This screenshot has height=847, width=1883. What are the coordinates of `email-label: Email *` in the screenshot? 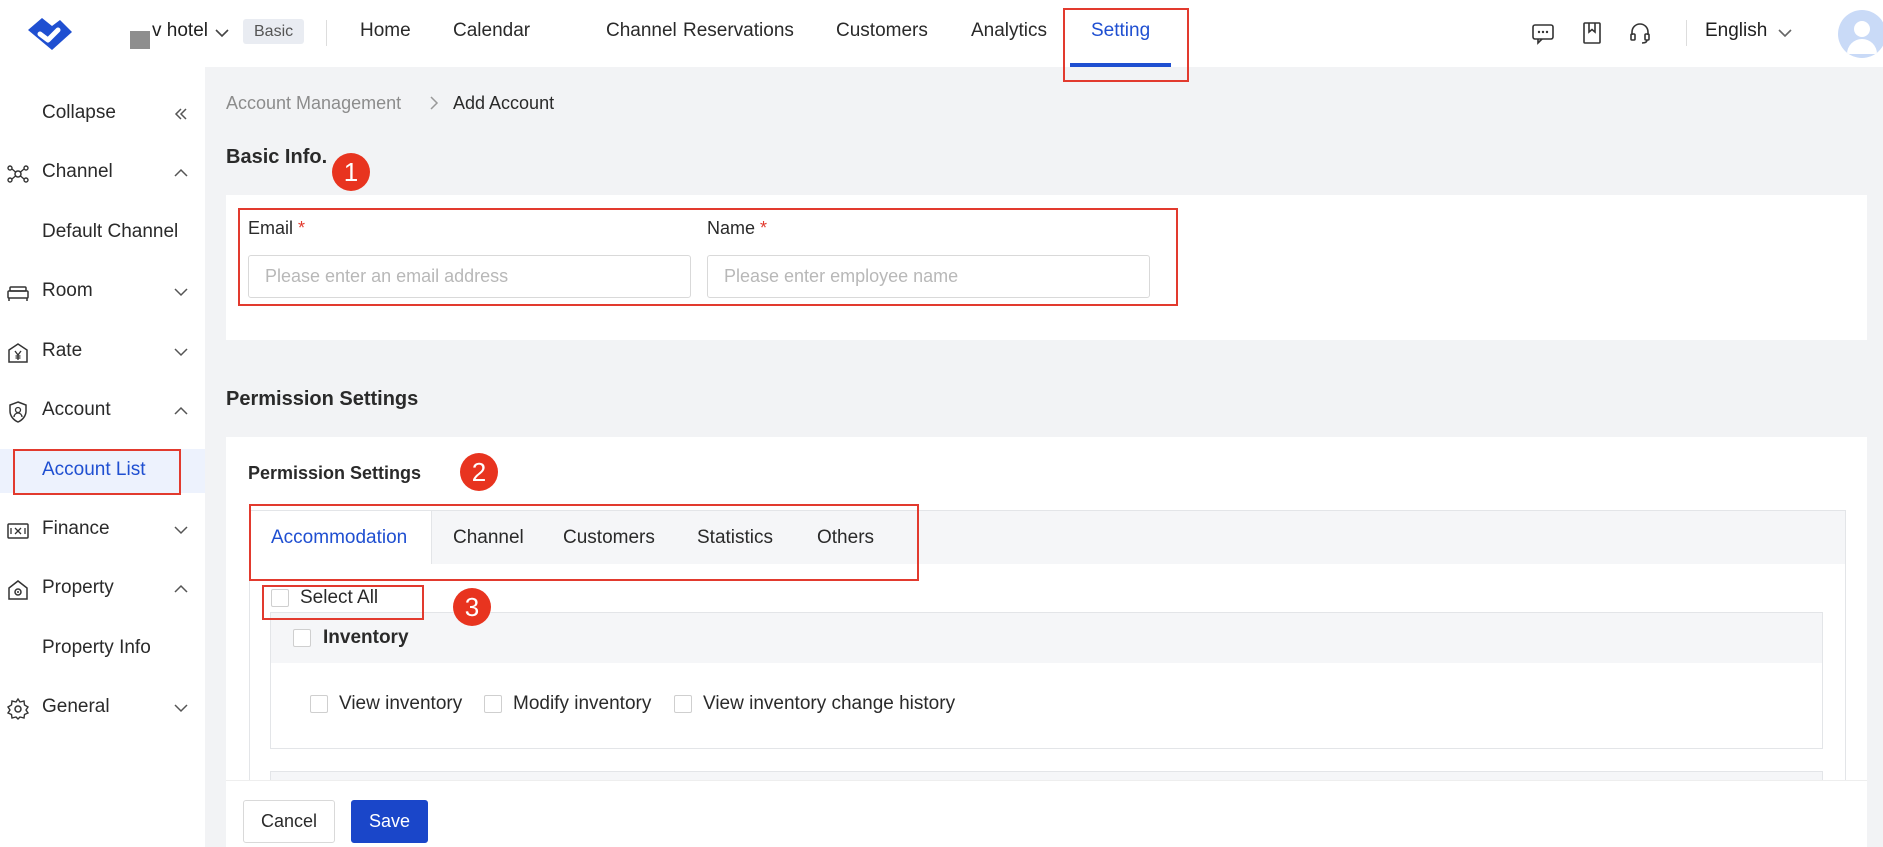 It's located at (277, 228).